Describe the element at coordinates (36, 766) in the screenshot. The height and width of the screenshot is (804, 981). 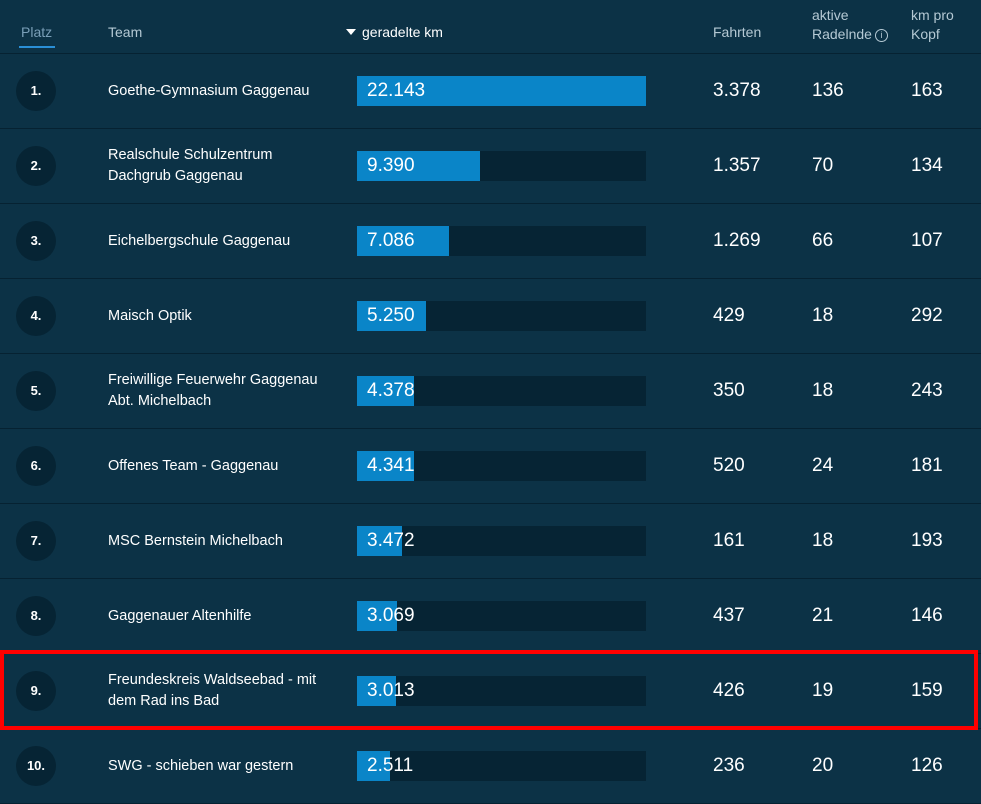
I see `rank-badge: 10.` at that location.